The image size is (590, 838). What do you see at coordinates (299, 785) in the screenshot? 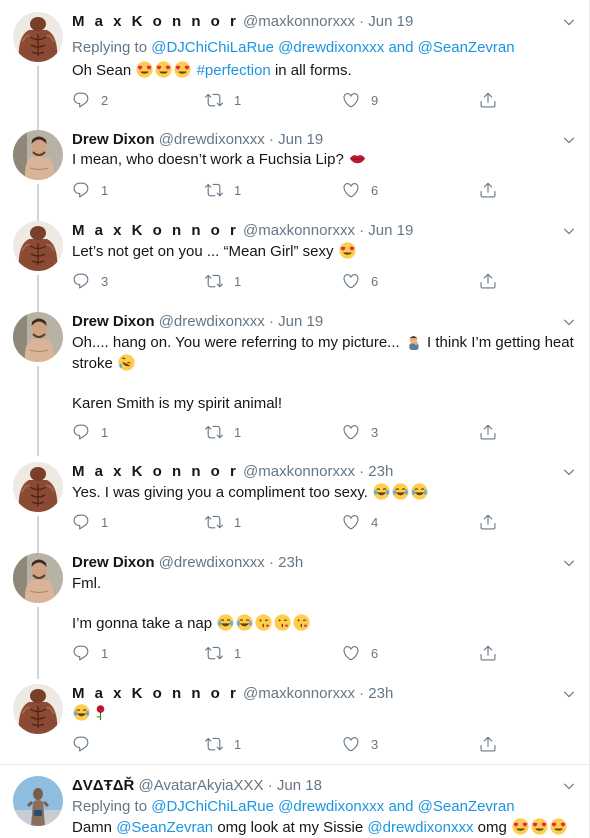
I see `timestamp: Jun 18` at bounding box center [299, 785].